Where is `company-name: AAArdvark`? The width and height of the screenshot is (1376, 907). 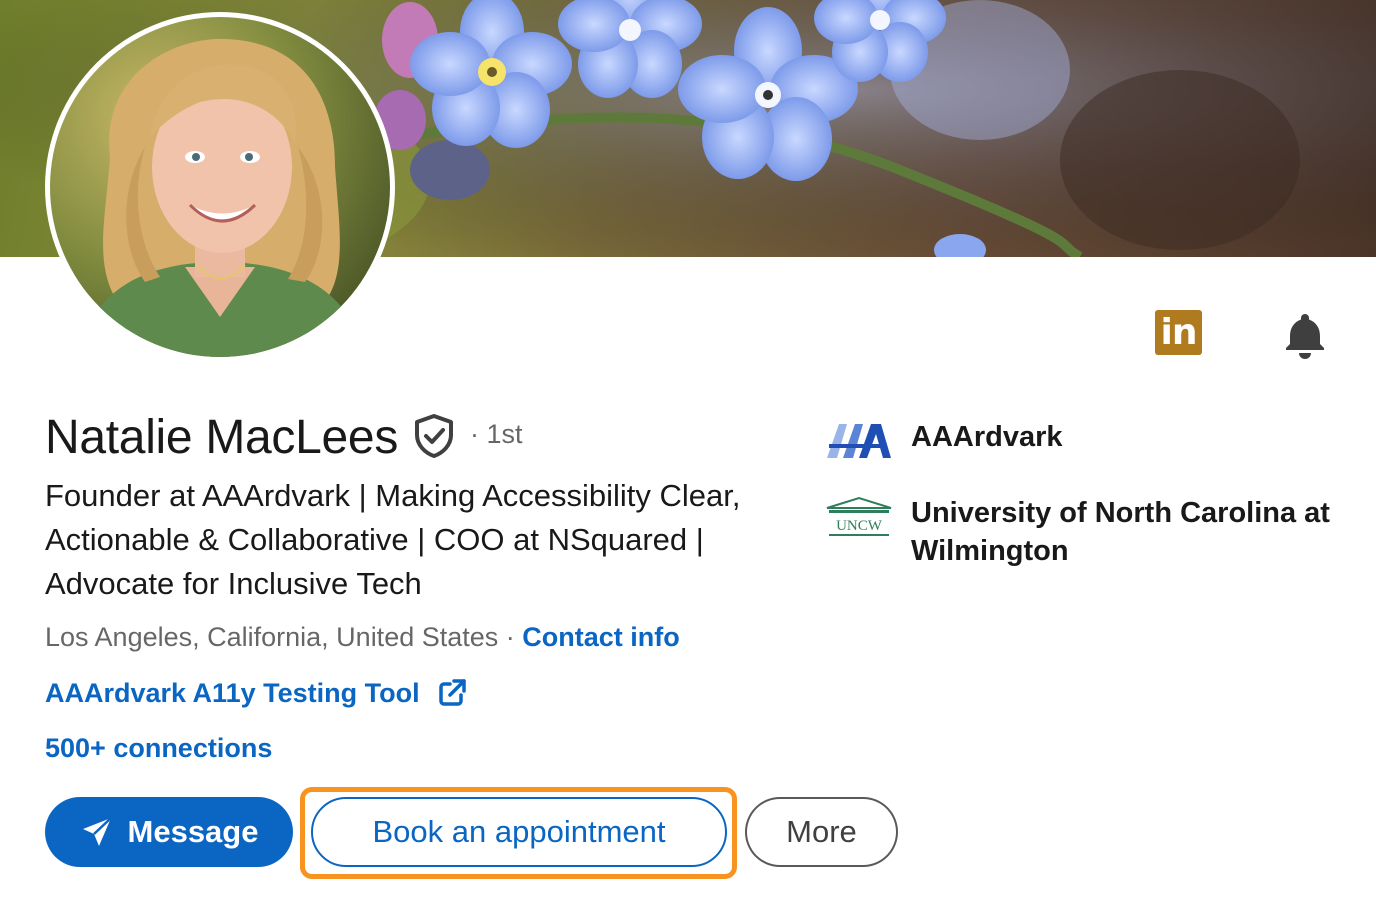 company-name: AAArdvark is located at coordinates (987, 437).